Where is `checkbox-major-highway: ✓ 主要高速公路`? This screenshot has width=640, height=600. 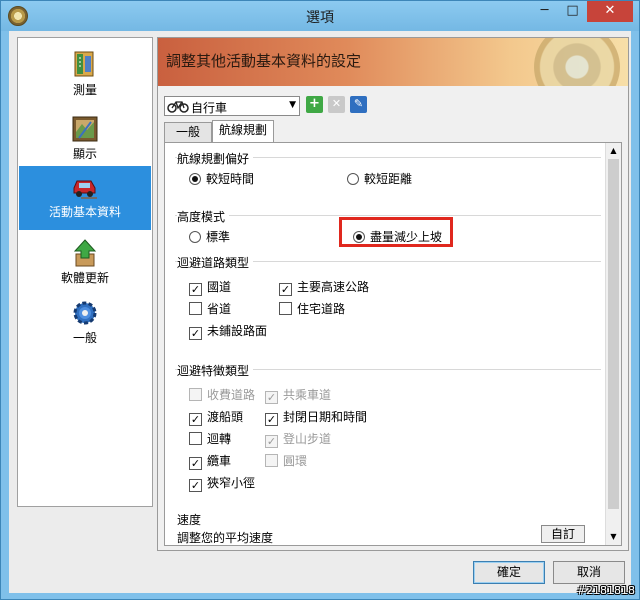 checkbox-major-highway: ✓ 主要高速公路 is located at coordinates (324, 287).